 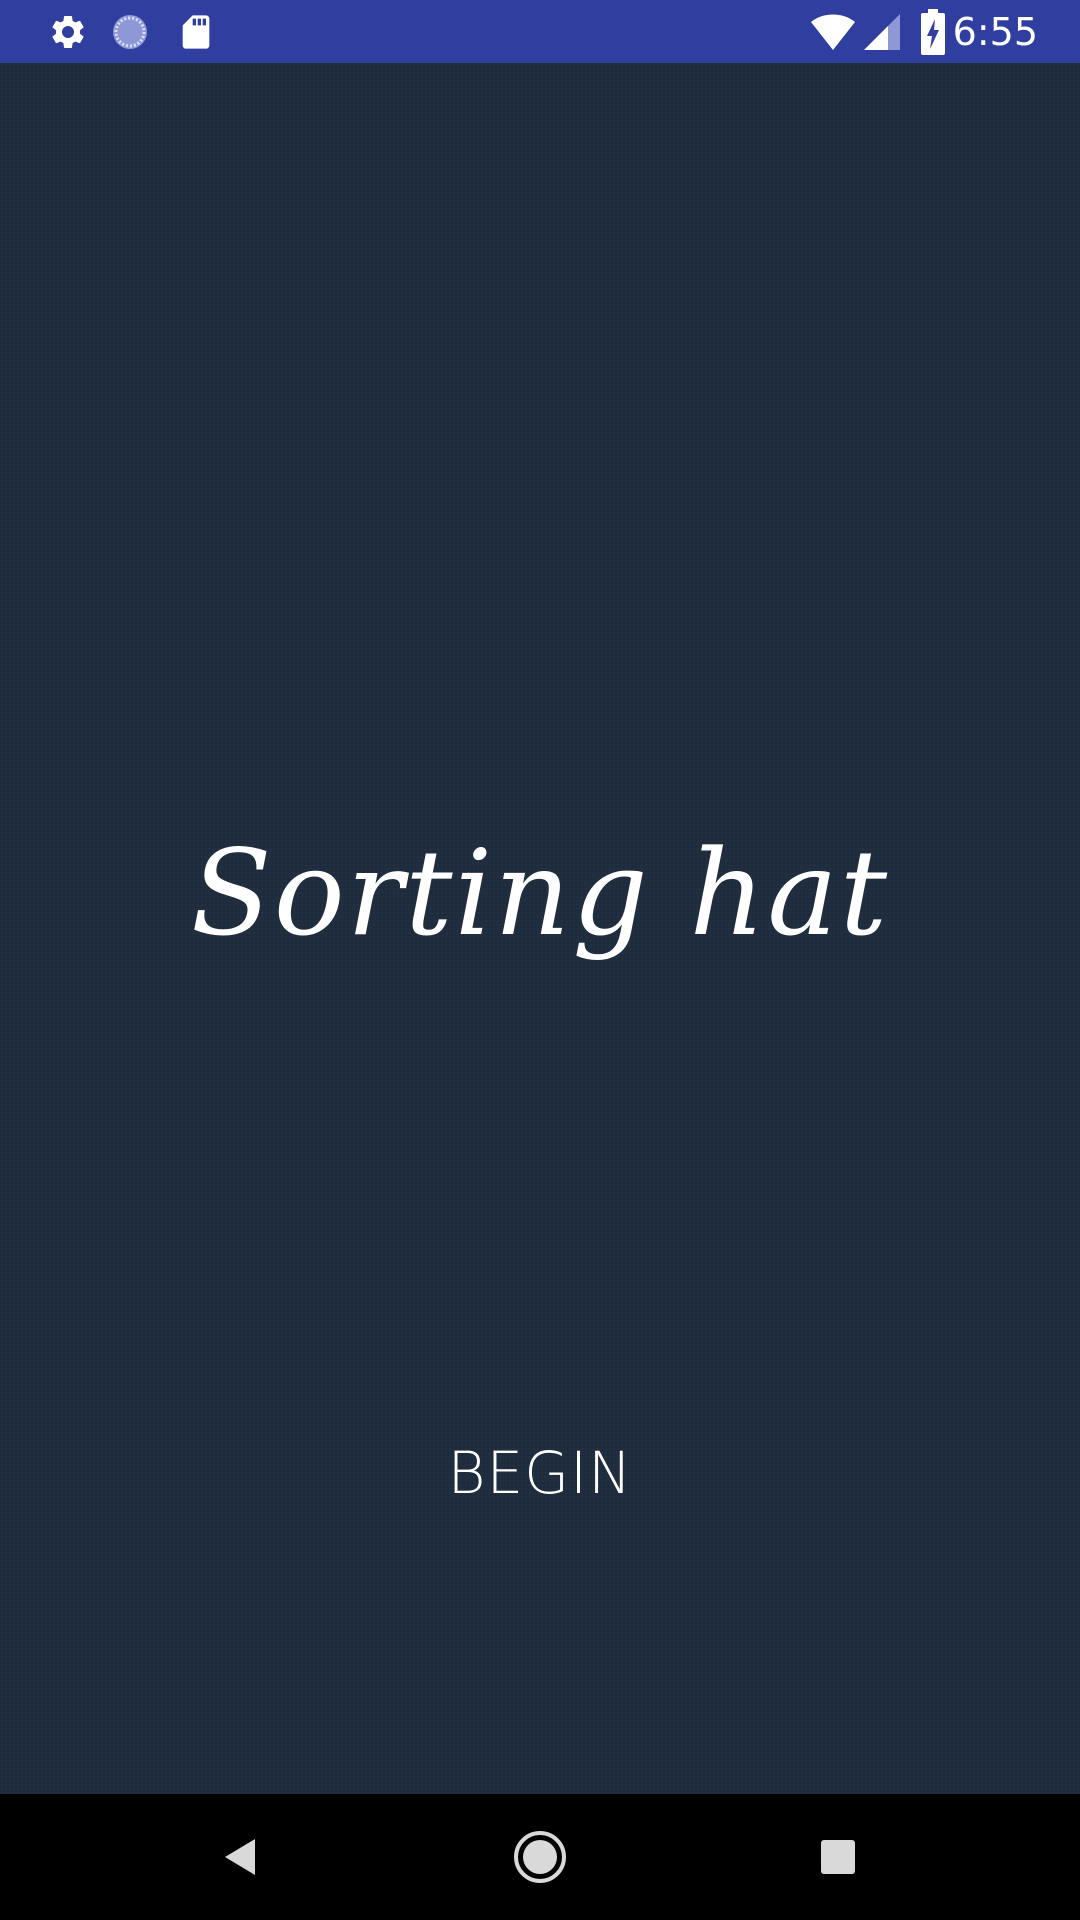 What do you see at coordinates (838, 1857) in the screenshot?
I see `recents-icon` at bounding box center [838, 1857].